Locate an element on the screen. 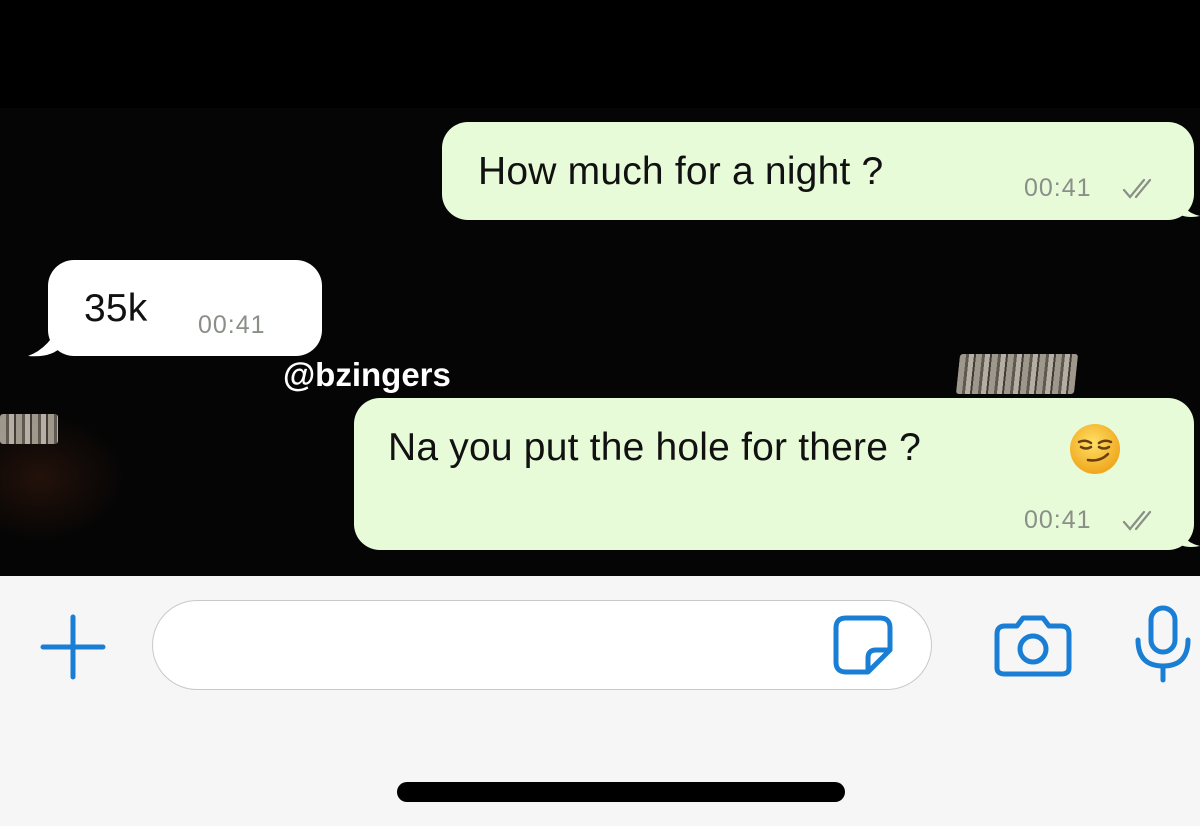 Image resolution: width=1200 pixels, height=826 pixels. message-text: How much for a night ? is located at coordinates (681, 171).